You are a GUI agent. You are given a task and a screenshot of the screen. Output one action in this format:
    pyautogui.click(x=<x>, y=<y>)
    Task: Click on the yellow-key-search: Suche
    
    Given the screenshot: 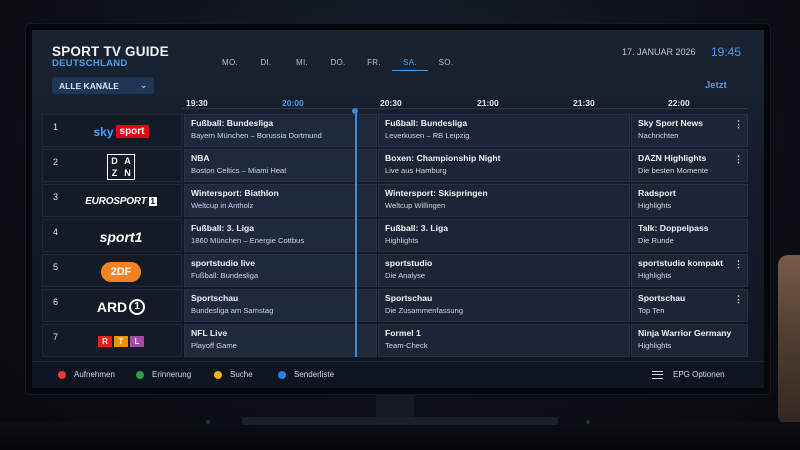 What is the action you would take?
    pyautogui.click(x=233, y=374)
    